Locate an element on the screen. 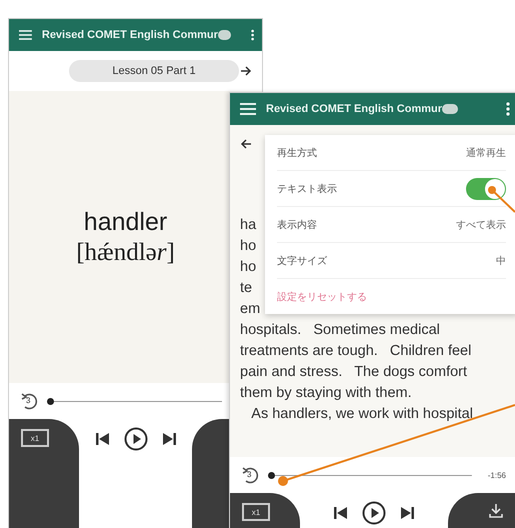  text-line: them by staying with them. is located at coordinates (326, 393).